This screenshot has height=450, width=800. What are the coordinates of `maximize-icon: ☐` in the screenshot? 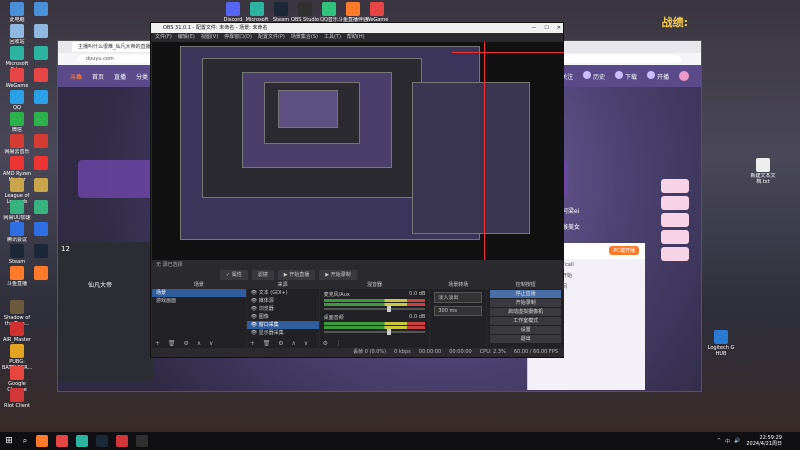 It's located at (546, 28).